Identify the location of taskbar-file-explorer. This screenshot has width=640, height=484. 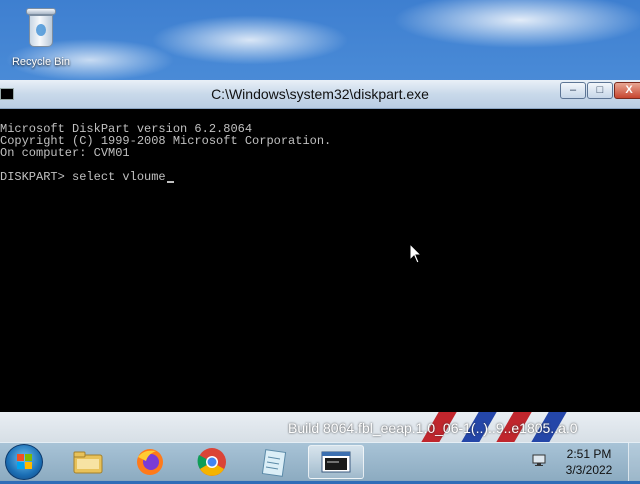
(88, 462).